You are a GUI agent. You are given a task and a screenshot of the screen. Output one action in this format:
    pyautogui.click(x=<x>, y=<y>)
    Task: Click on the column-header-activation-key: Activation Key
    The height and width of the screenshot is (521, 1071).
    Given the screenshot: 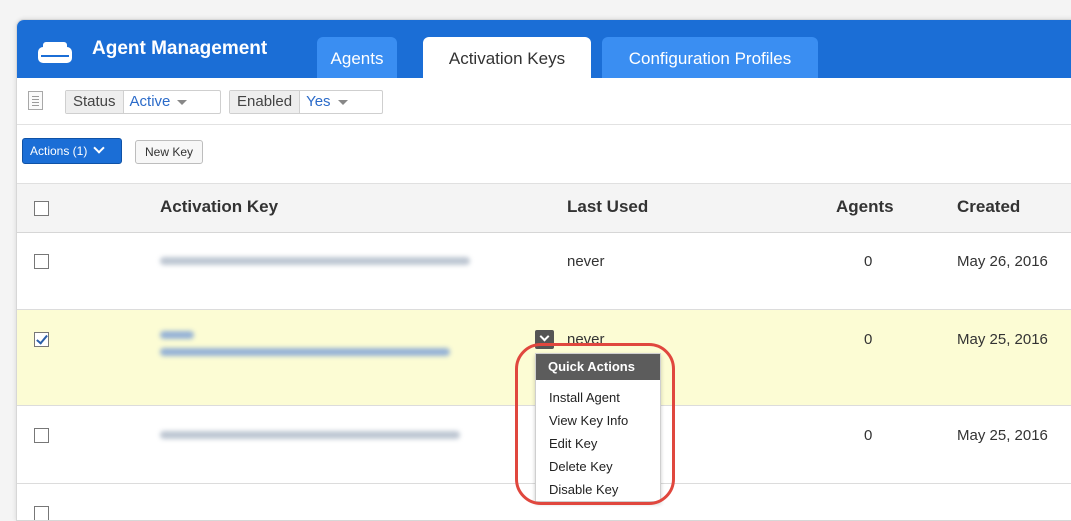 What is the action you would take?
    pyautogui.click(x=219, y=207)
    